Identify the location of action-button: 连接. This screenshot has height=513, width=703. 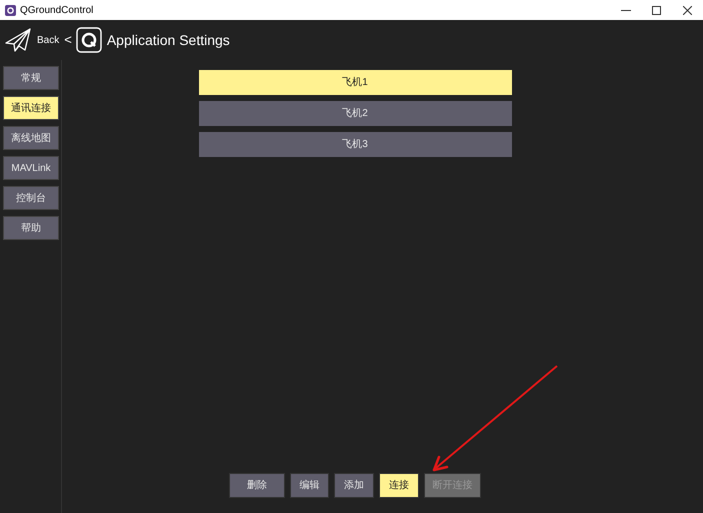
(399, 485).